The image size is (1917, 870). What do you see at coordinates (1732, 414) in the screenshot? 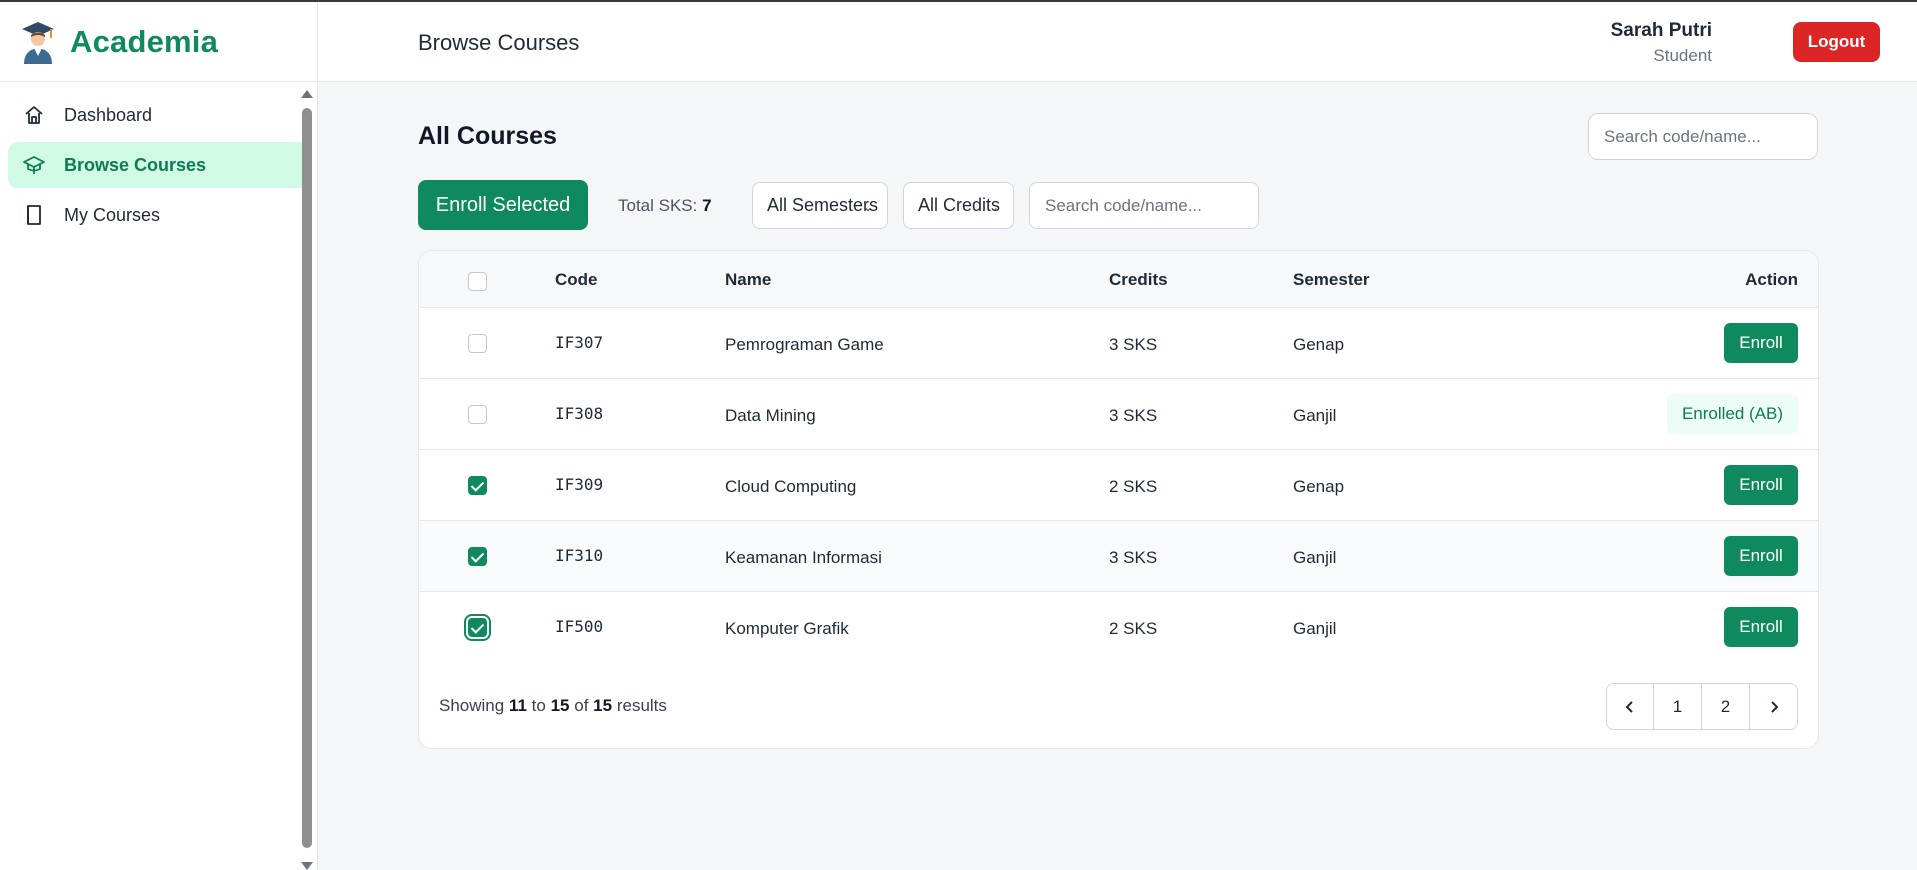
I see `enrolled-badge: Enrolled (AB)` at bounding box center [1732, 414].